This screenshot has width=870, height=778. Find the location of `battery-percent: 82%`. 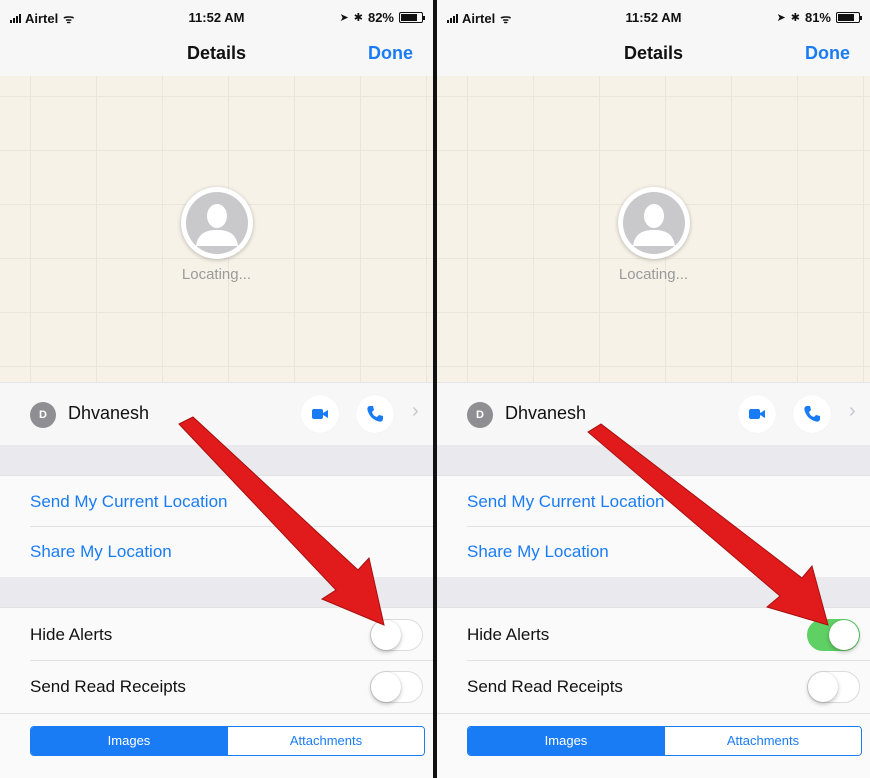

battery-percent: 82% is located at coordinates (380, 17).